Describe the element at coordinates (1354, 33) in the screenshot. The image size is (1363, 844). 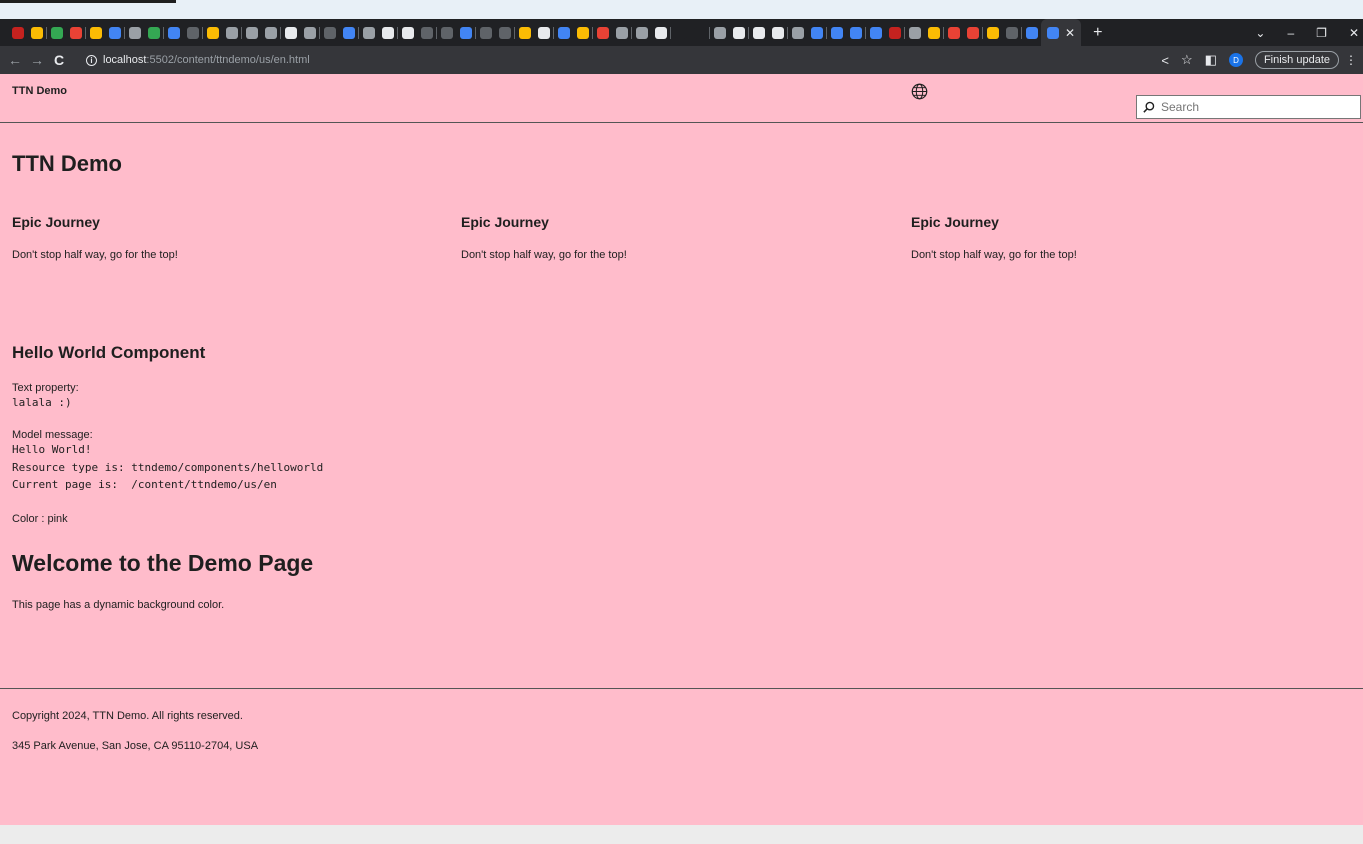
I see `window-close-icon: ✕` at that location.